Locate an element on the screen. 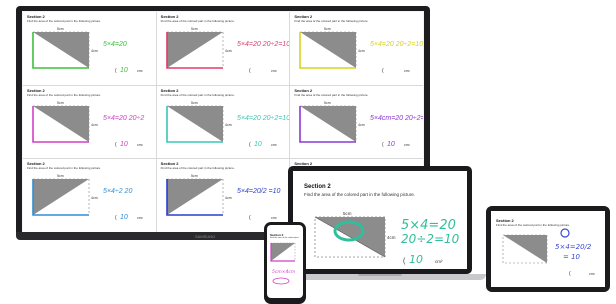 The width and height of the screenshot is (616, 304). cell-drawing: 5cm 4cm 5×4=20 20÷2 (10 cm² is located at coordinates (88, 124).